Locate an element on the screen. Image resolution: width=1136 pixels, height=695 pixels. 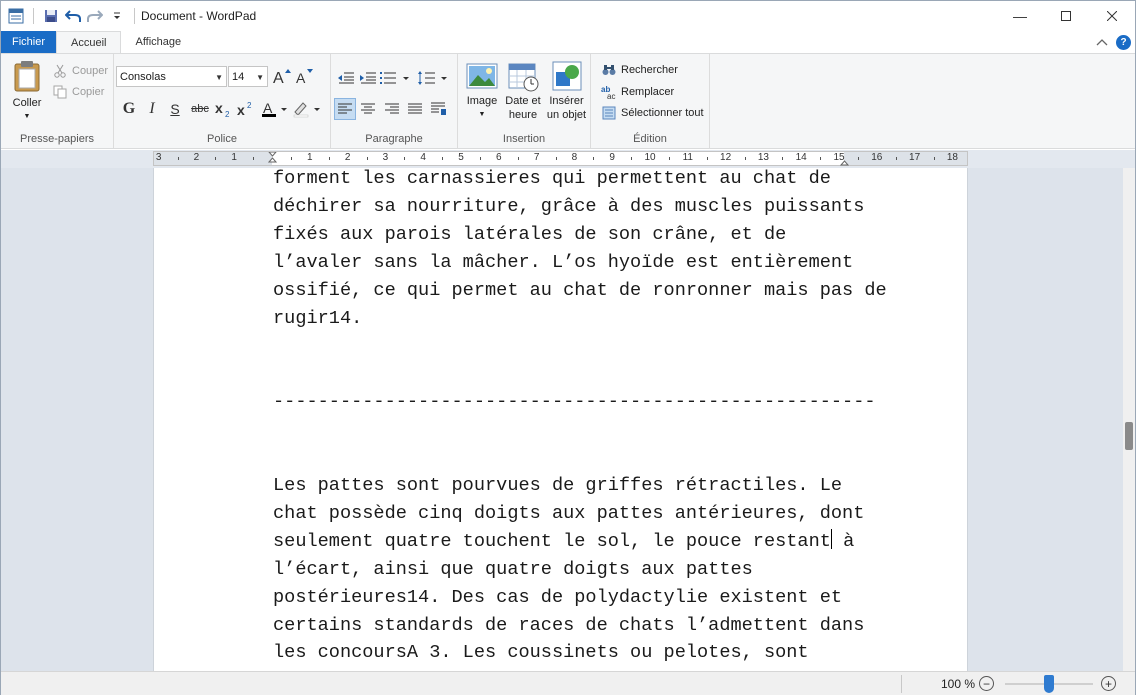
justify-button is located at coordinates (415, 109).